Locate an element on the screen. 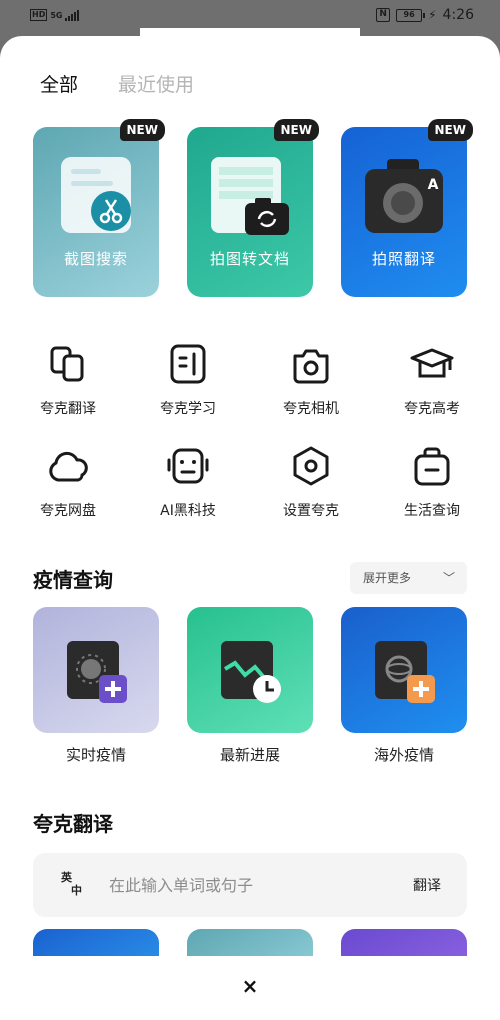  translate-button: 翻译 is located at coordinates (427, 885).